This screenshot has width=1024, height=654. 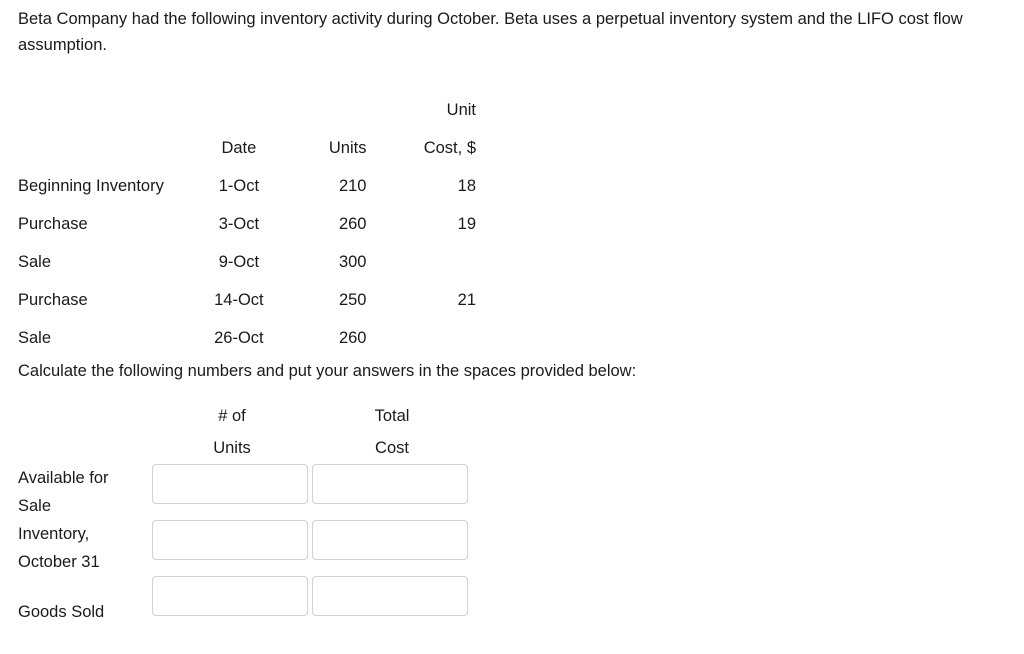 What do you see at coordinates (239, 262) in the screenshot?
I see `inventory-row-date: 9-Oct` at bounding box center [239, 262].